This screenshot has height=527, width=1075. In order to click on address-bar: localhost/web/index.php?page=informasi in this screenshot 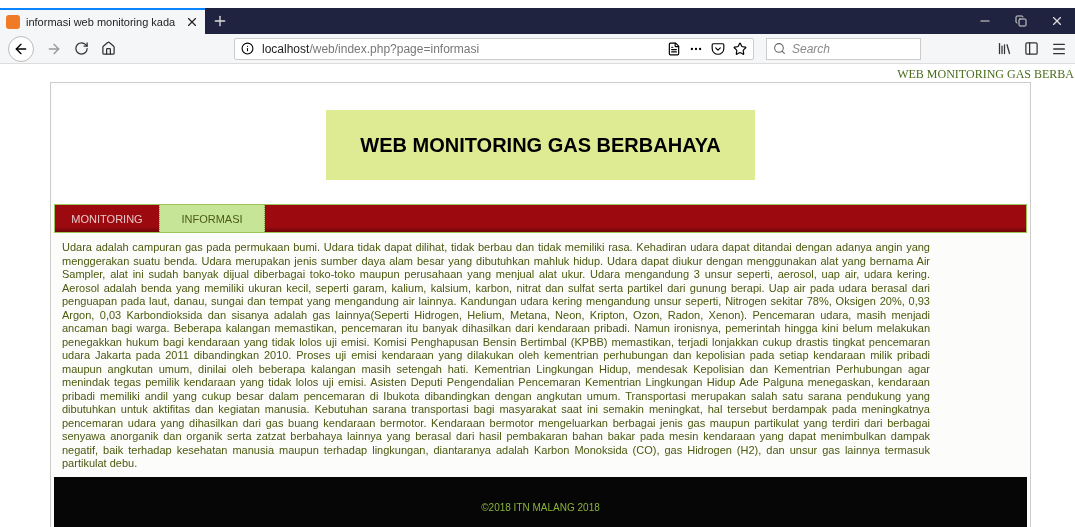, I will do `click(494, 48)`.